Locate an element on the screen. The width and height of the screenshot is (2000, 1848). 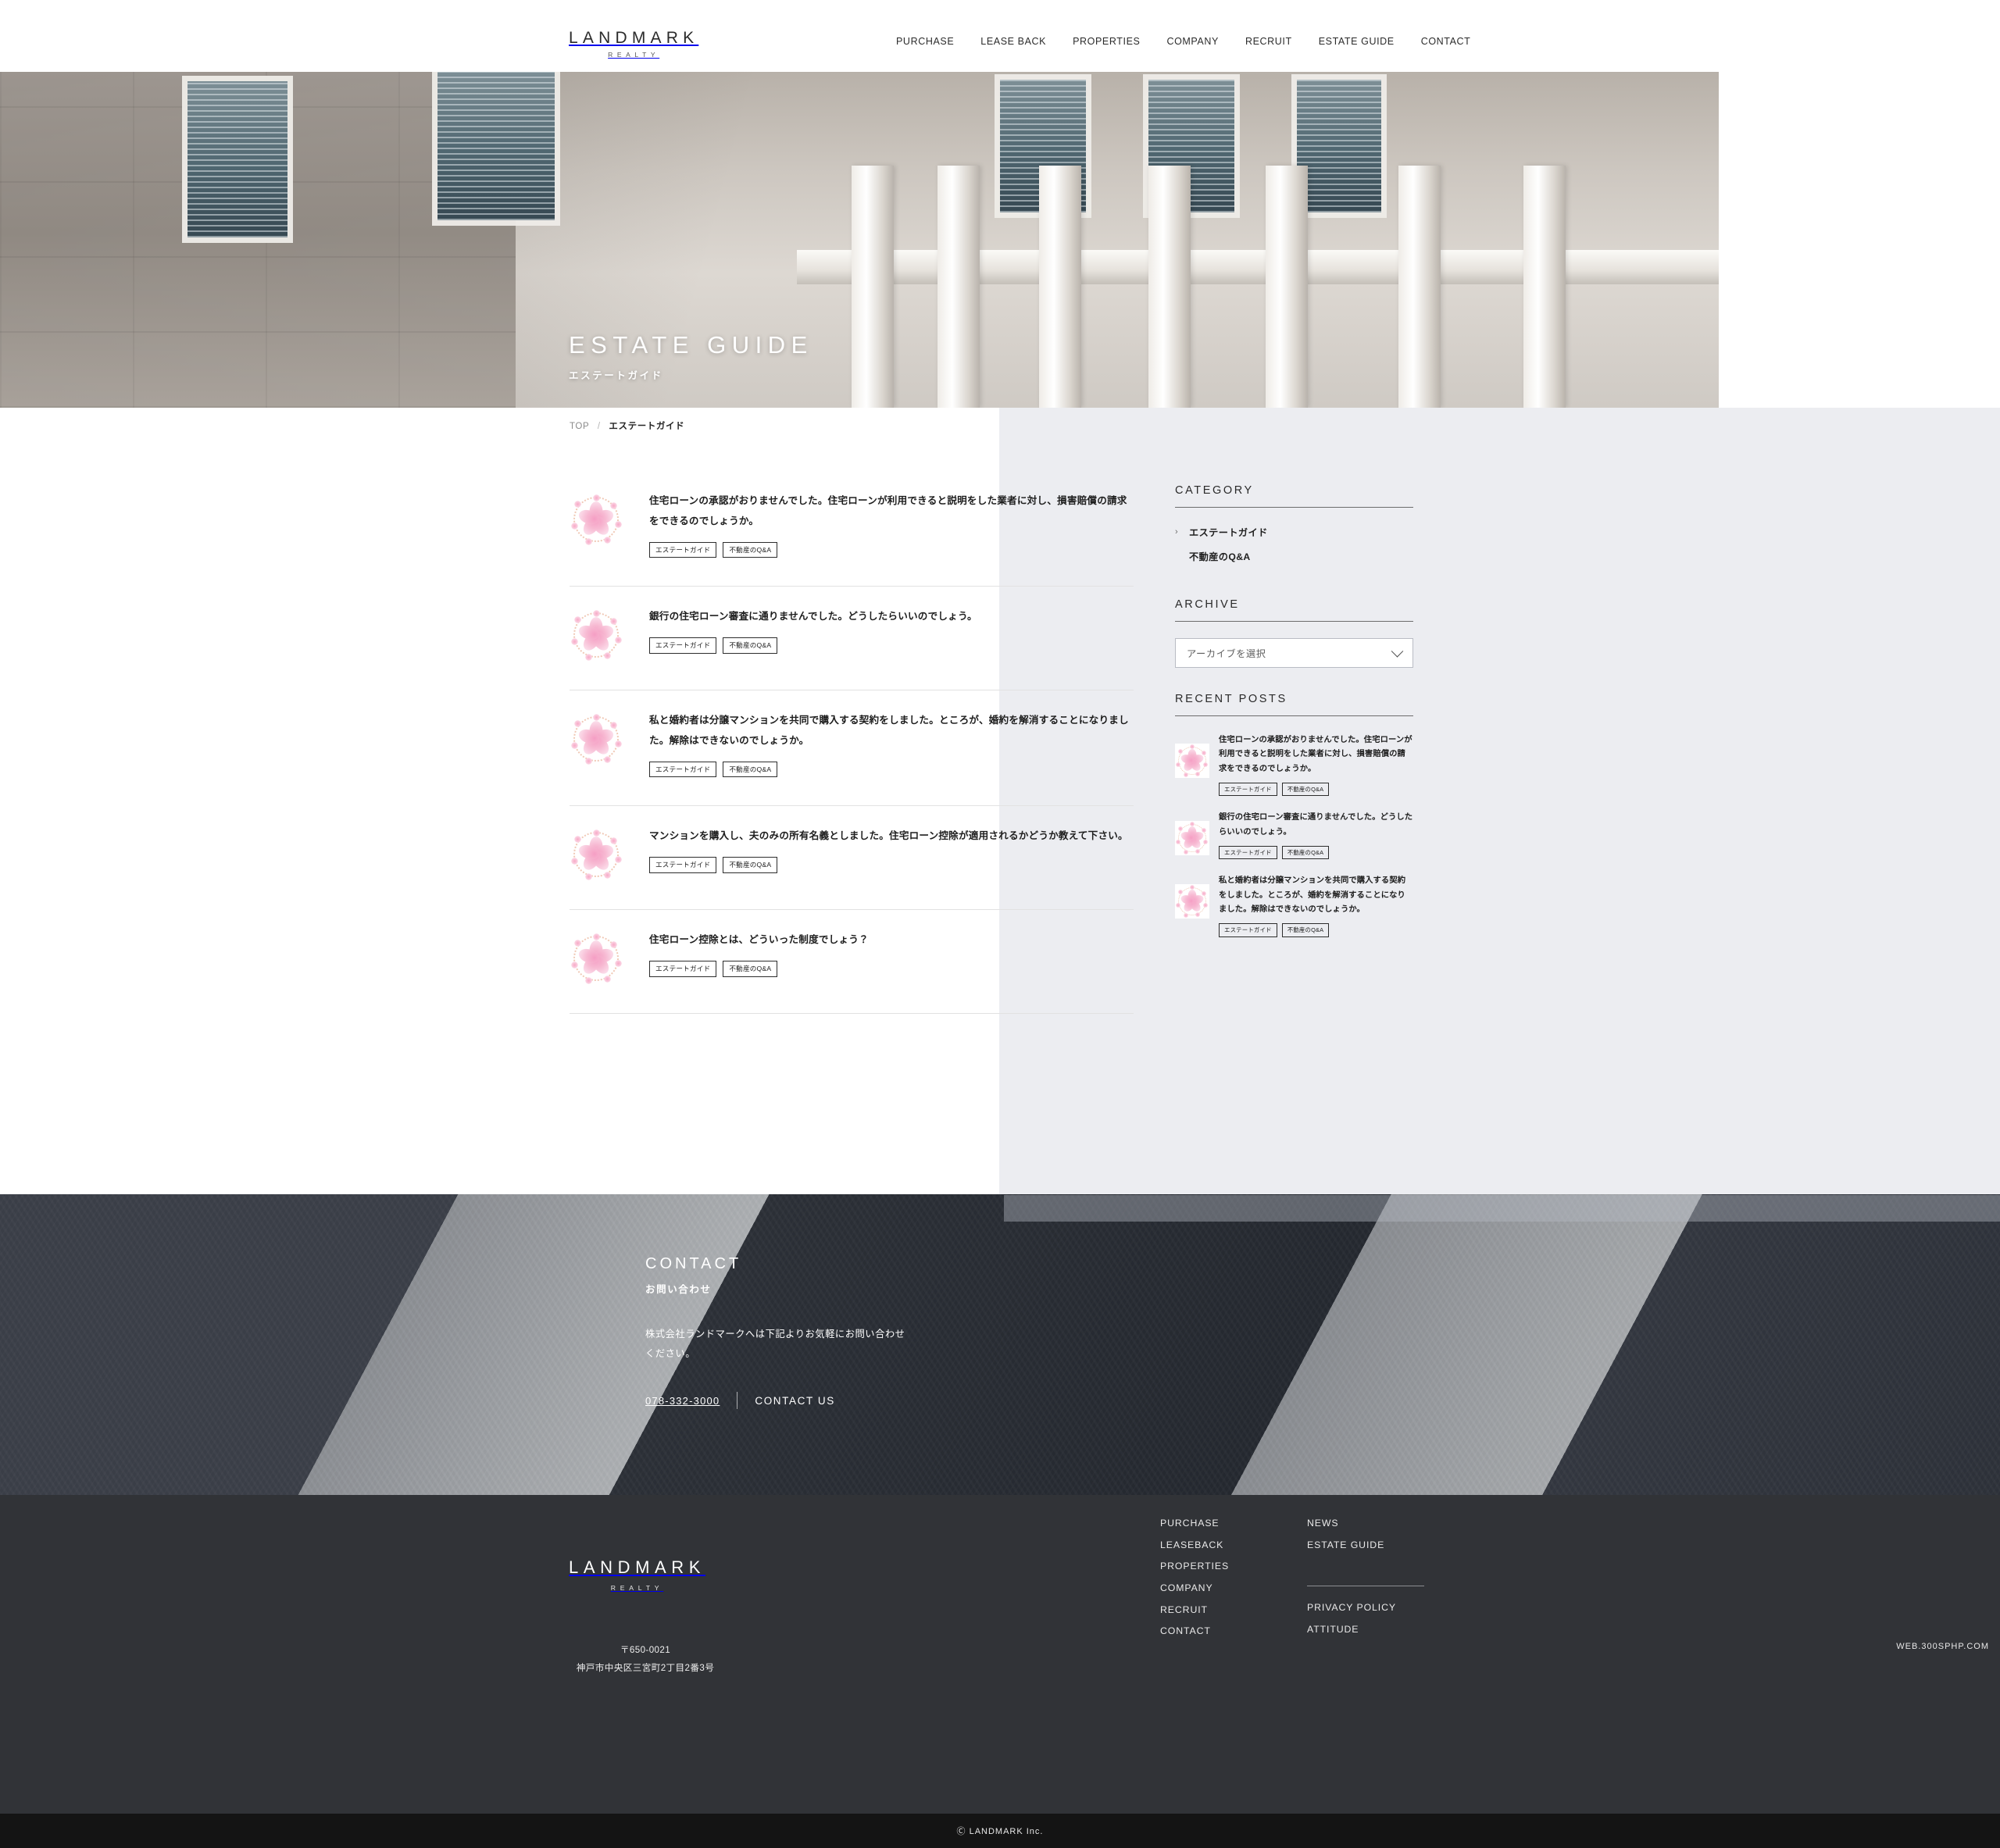
footer-link-contact: CONTACT is located at coordinates (1194, 1632).